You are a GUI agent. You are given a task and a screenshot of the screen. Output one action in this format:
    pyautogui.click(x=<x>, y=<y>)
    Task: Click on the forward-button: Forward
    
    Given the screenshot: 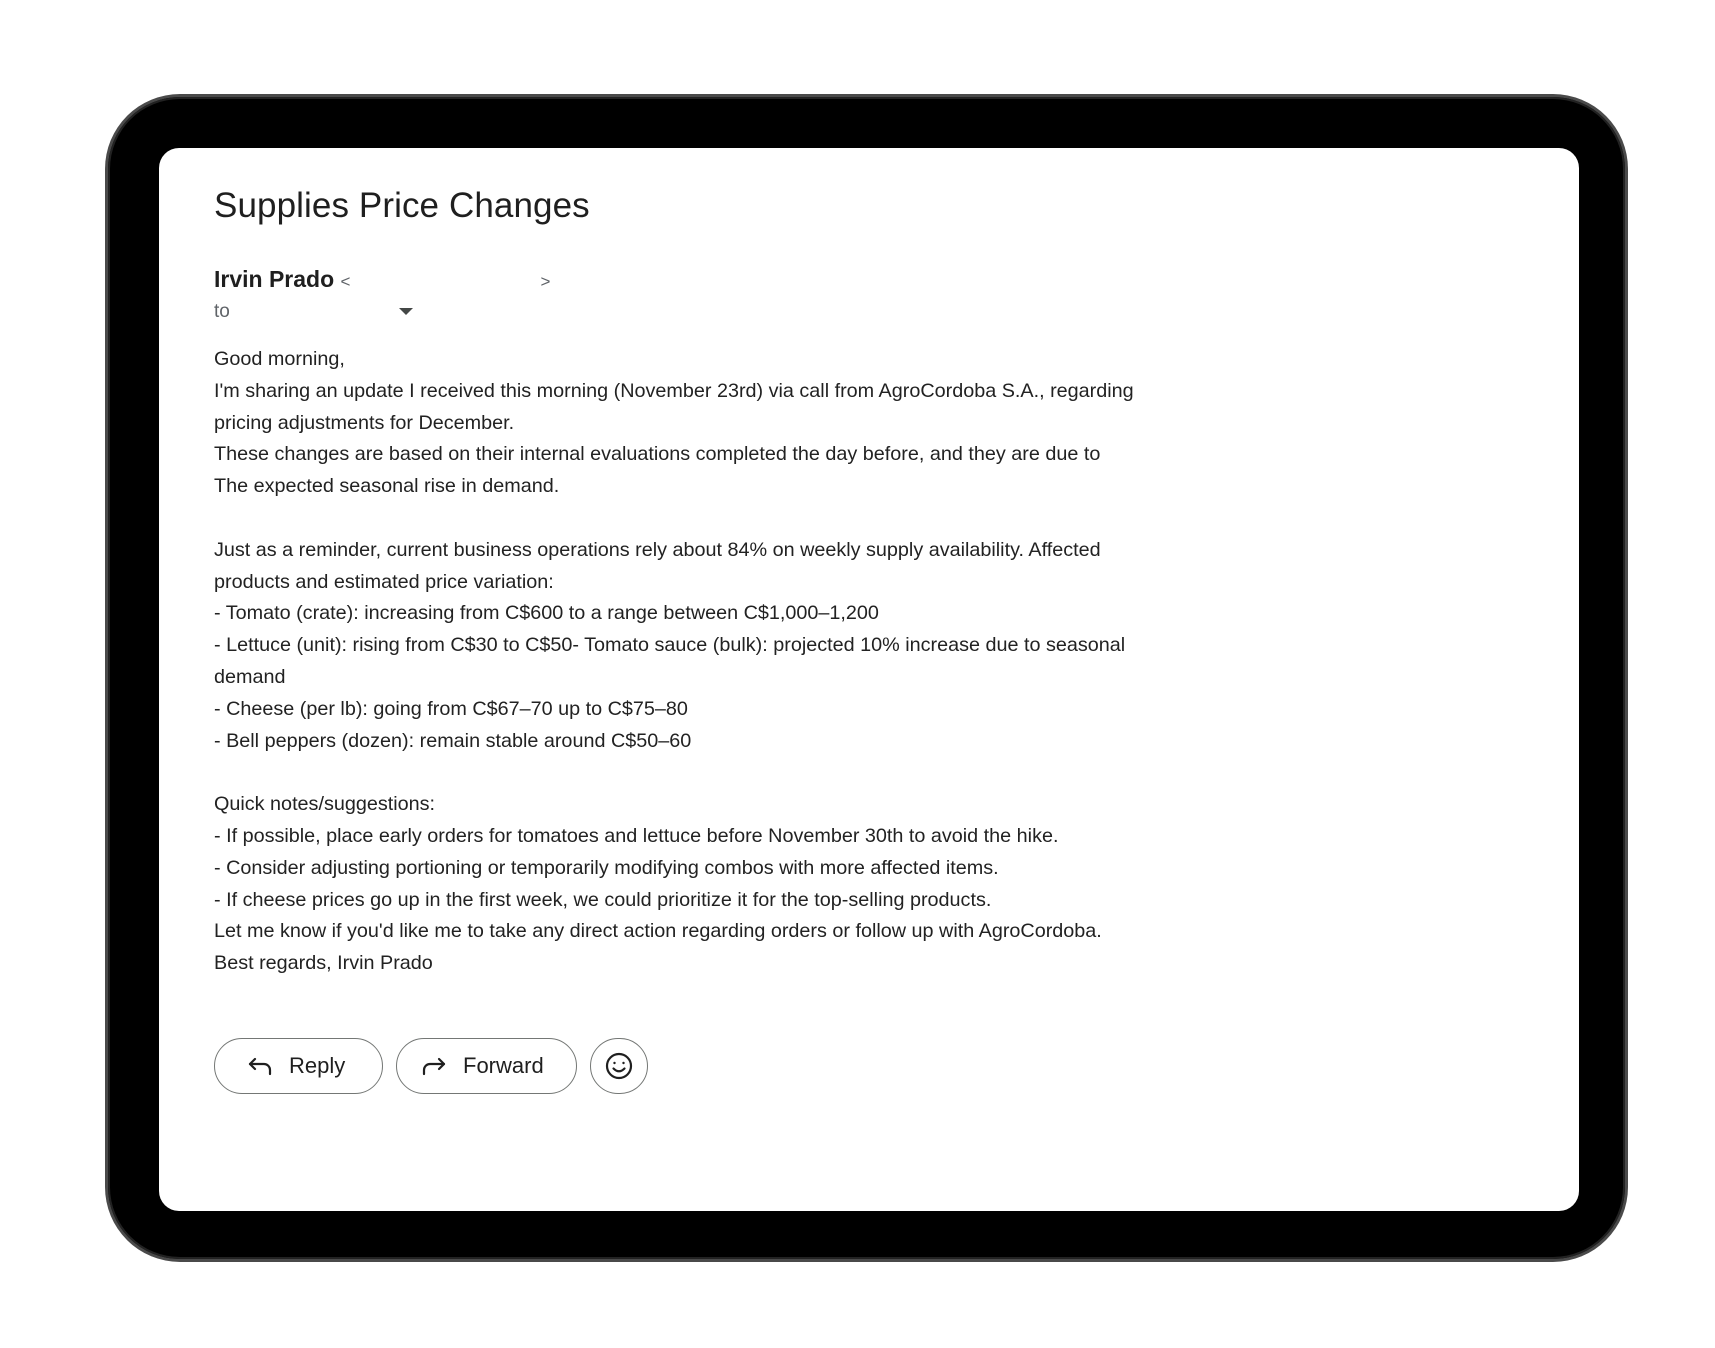 What is the action you would take?
    pyautogui.click(x=486, y=1066)
    